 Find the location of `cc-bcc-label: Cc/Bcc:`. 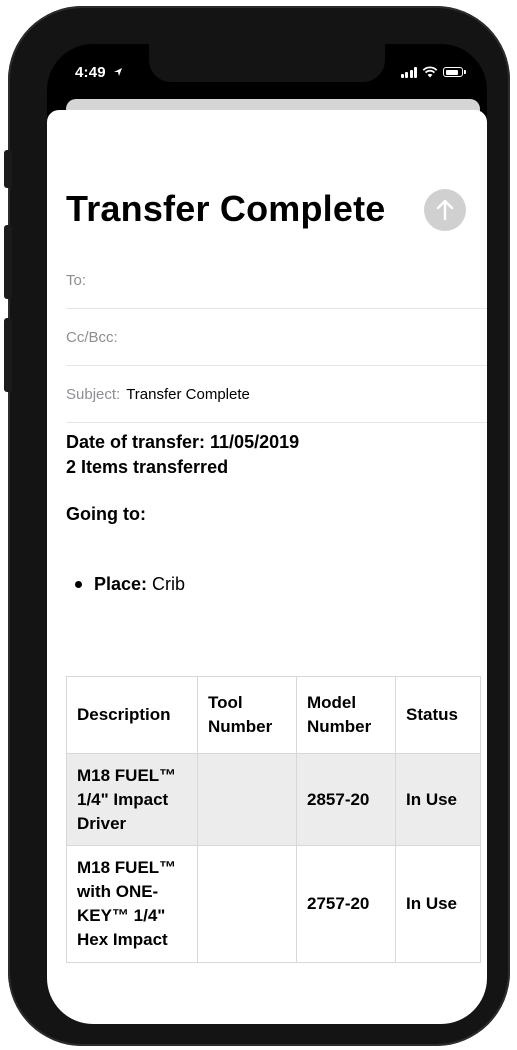

cc-bcc-label: Cc/Bcc: is located at coordinates (92, 337).